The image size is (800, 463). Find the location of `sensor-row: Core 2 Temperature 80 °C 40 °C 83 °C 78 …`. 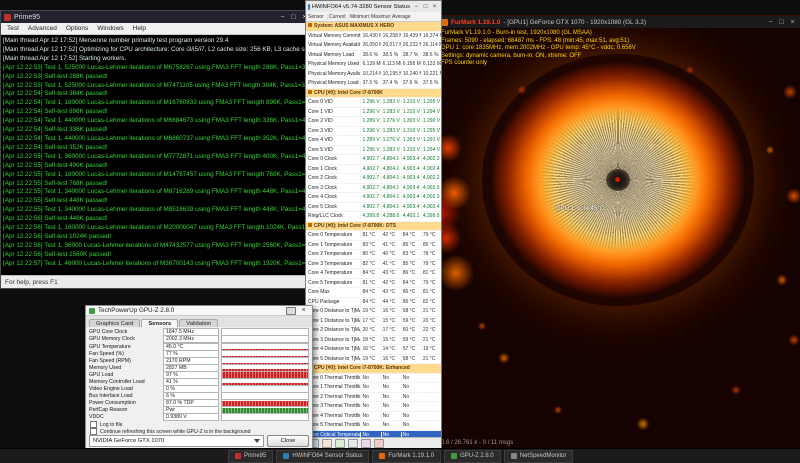

sensor-row: Core 2 Temperature 80 °C 40 °C 83 °C 78 … is located at coordinates (373, 255).